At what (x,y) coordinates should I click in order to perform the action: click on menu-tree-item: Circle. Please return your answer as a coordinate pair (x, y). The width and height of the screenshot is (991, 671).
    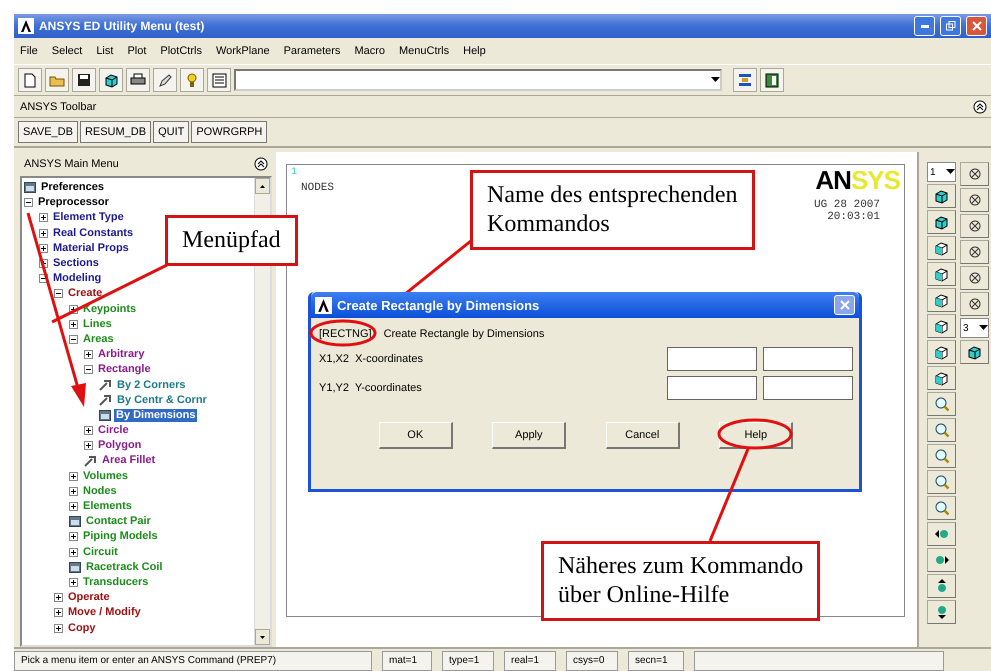
    Looking at the image, I should click on (113, 431).